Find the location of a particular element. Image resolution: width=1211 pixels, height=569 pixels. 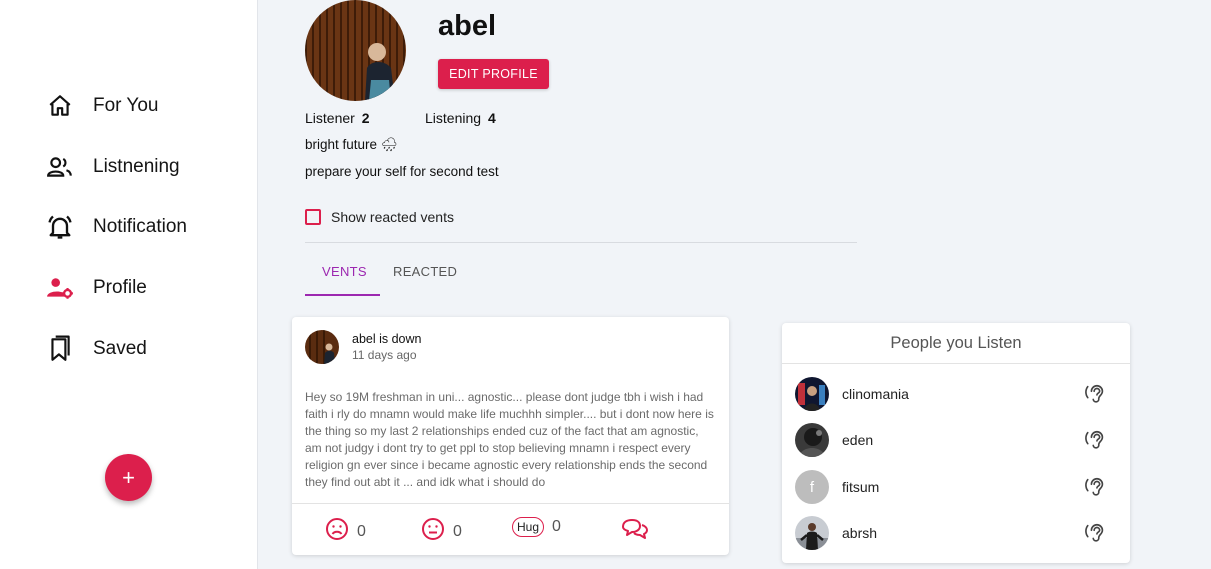

neutral-face-icon is located at coordinates (433, 531).